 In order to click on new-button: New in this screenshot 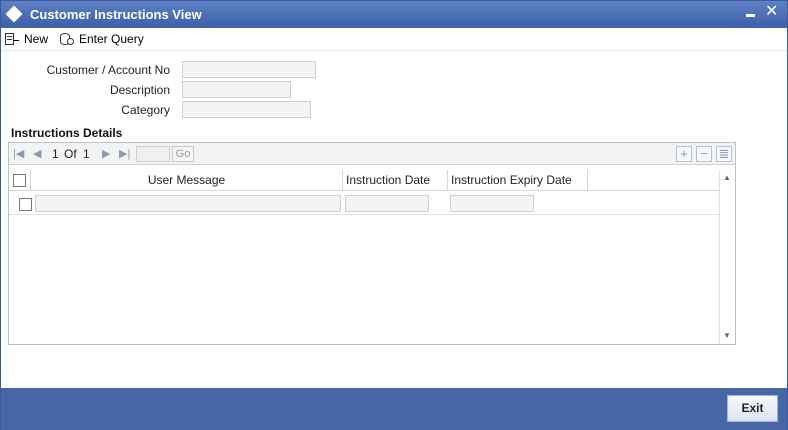, I will do `click(26, 39)`.